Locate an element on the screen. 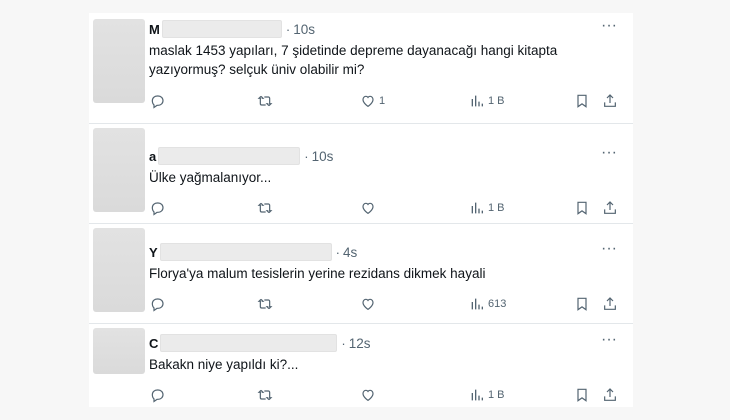 This screenshot has width=730, height=420. like-button: 1 is located at coordinates (372, 101).